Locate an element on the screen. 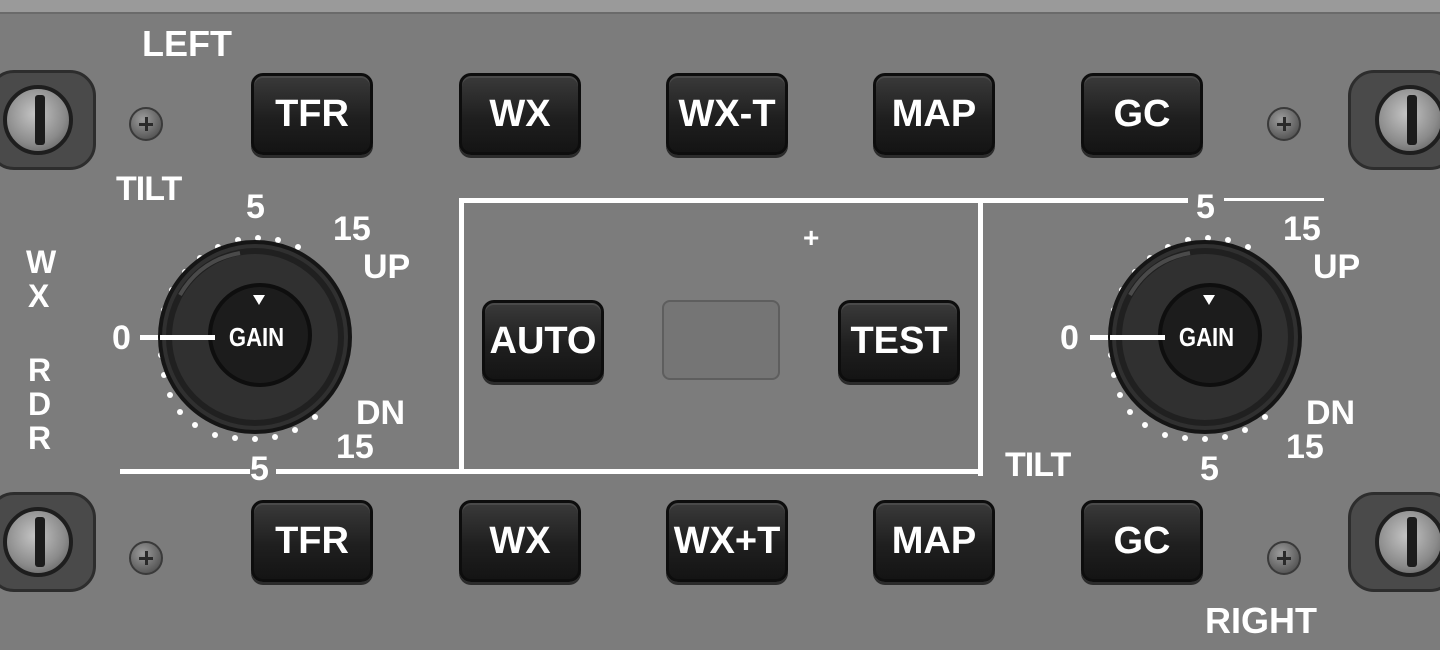 Image resolution: width=1440 pixels, height=650 pixels. left-scale-up15: 15 is located at coordinates (352, 229).